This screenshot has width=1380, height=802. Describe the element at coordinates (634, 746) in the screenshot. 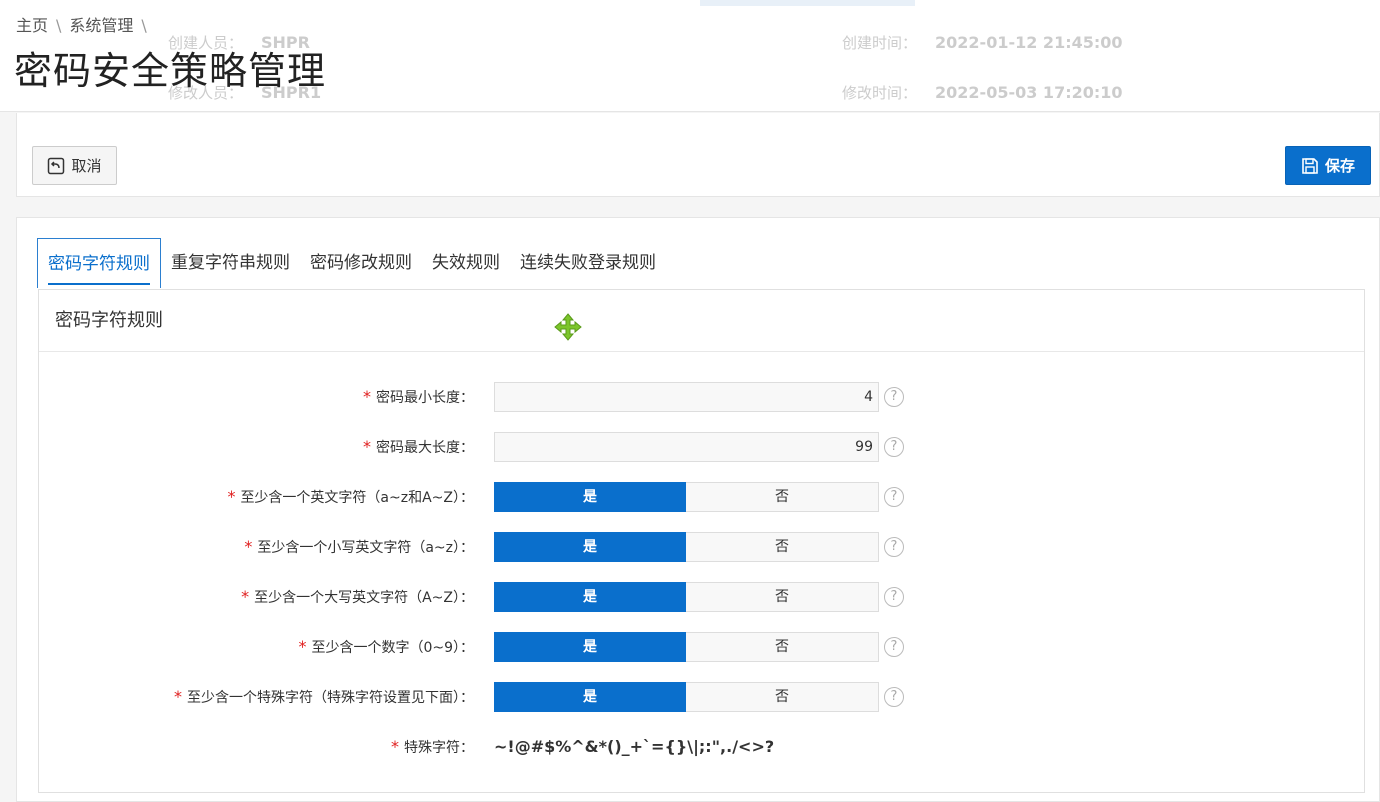

I see `special-chars-value: ~!@#$%^&*()_+`={}\|;:",./<>?` at that location.